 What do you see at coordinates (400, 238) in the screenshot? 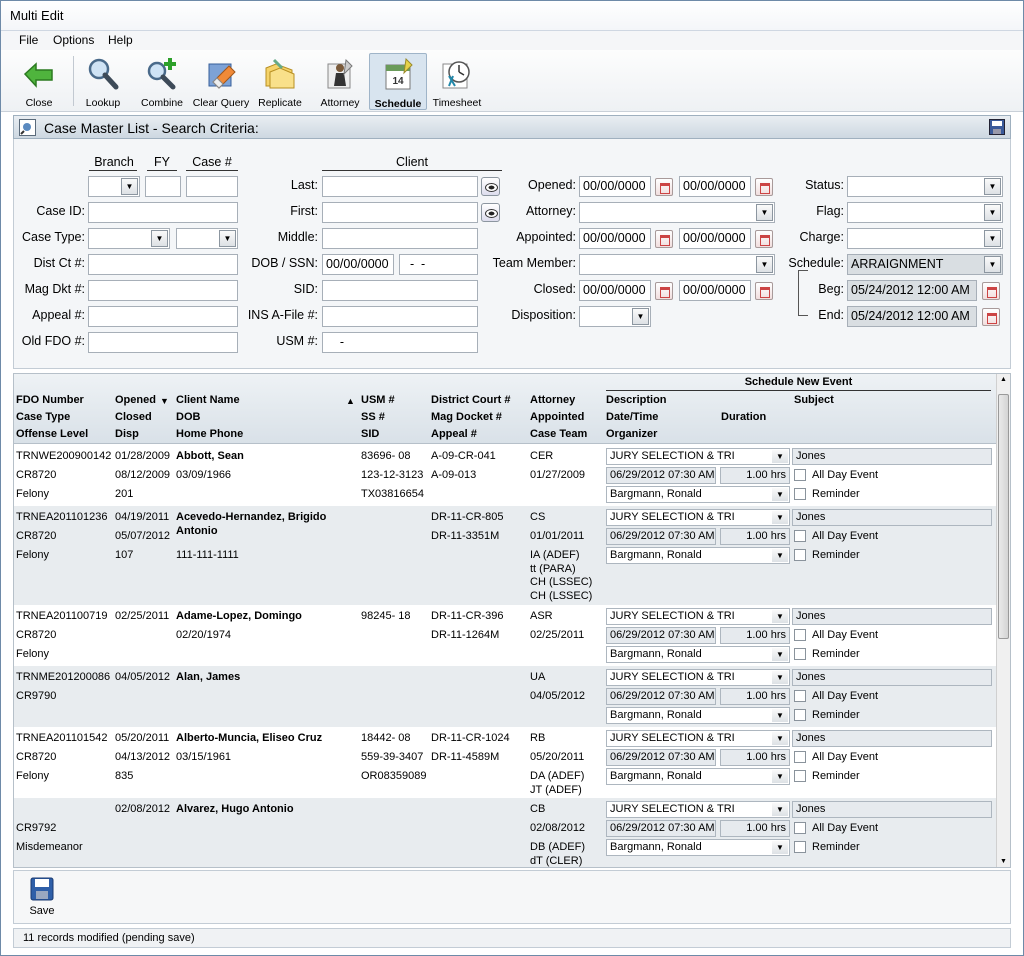
I see `middle-name-input` at bounding box center [400, 238].